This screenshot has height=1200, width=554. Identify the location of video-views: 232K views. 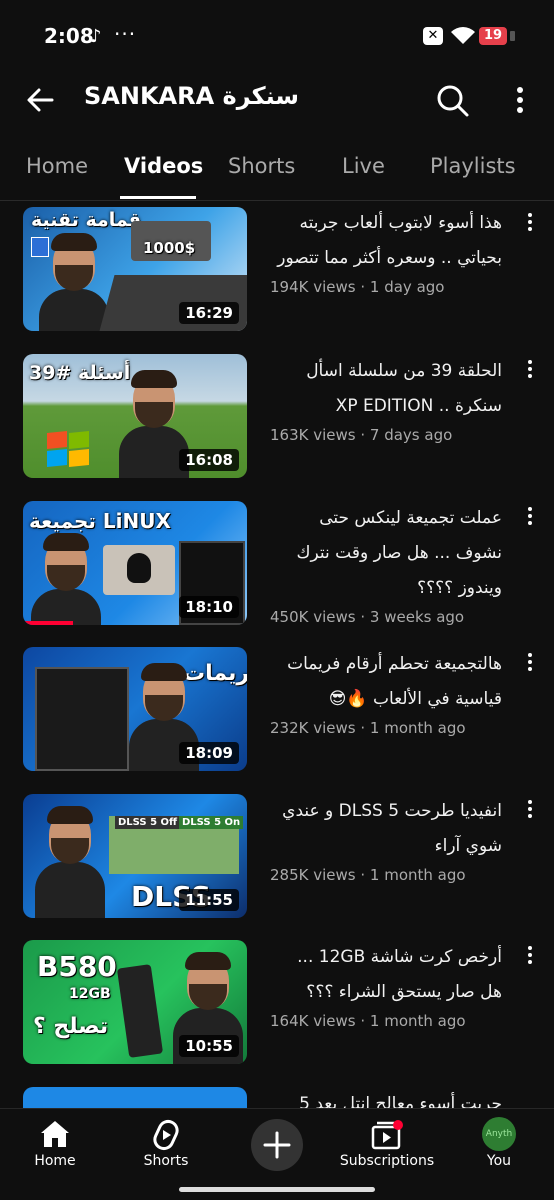
(313, 728).